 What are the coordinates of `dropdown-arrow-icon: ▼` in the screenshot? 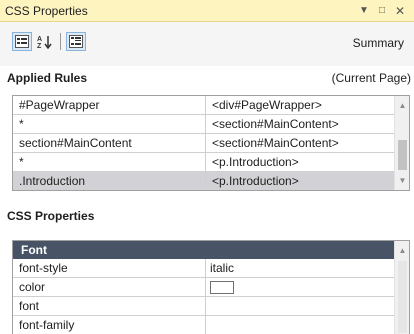 It's located at (364, 10).